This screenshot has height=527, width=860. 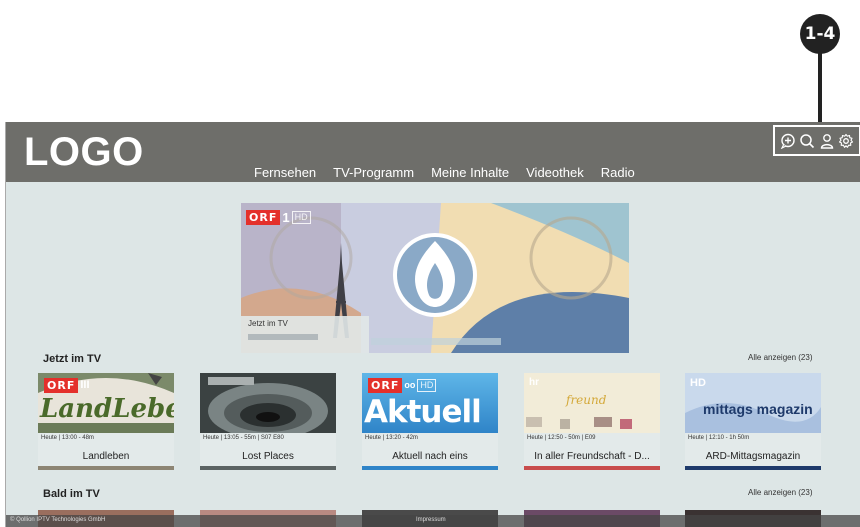 What do you see at coordinates (85, 385) in the screenshot?
I see `channel-number: III` at bounding box center [85, 385].